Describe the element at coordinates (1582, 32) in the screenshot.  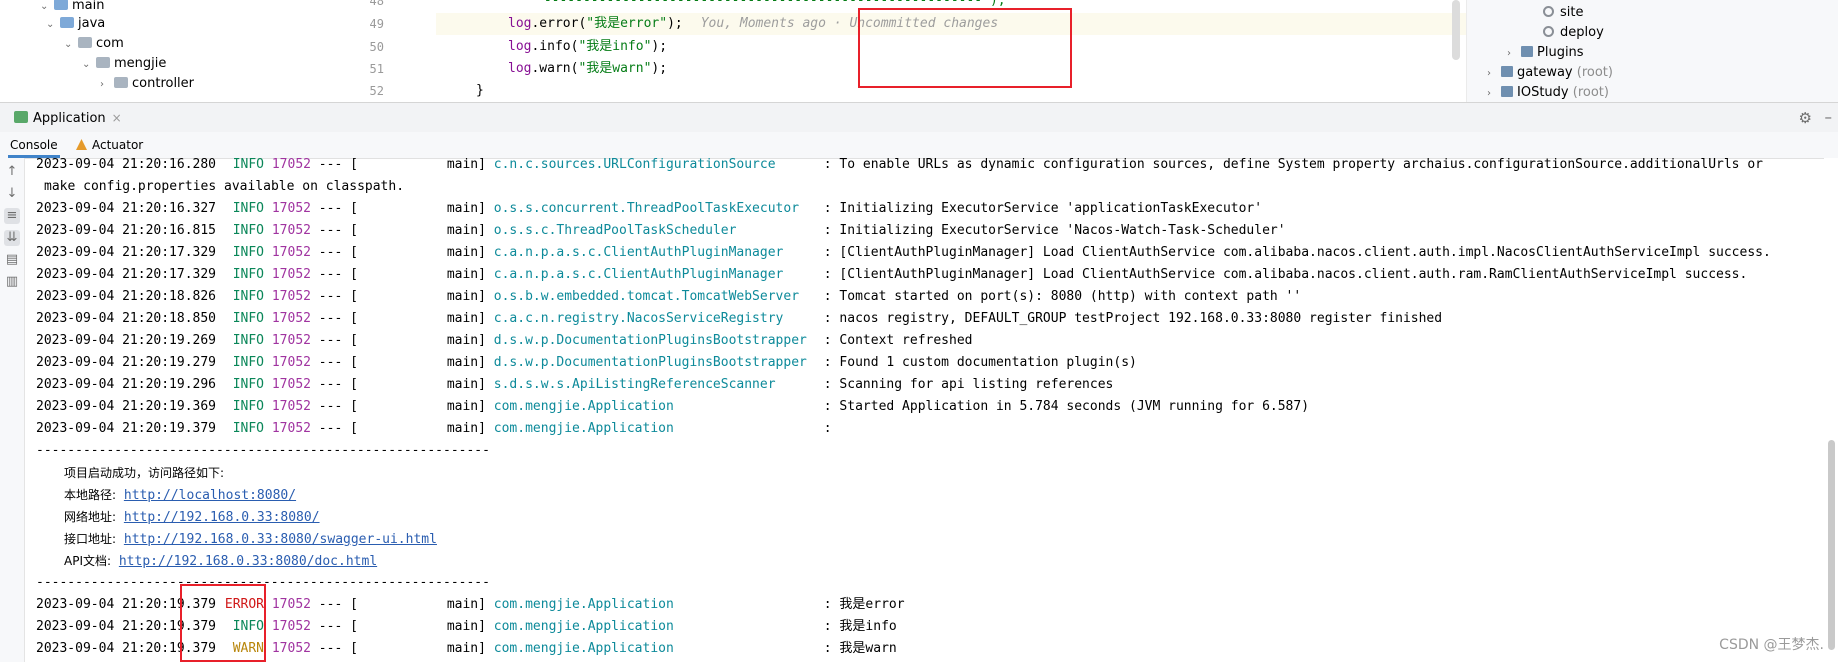
I see `tree-item-label: deploy` at that location.